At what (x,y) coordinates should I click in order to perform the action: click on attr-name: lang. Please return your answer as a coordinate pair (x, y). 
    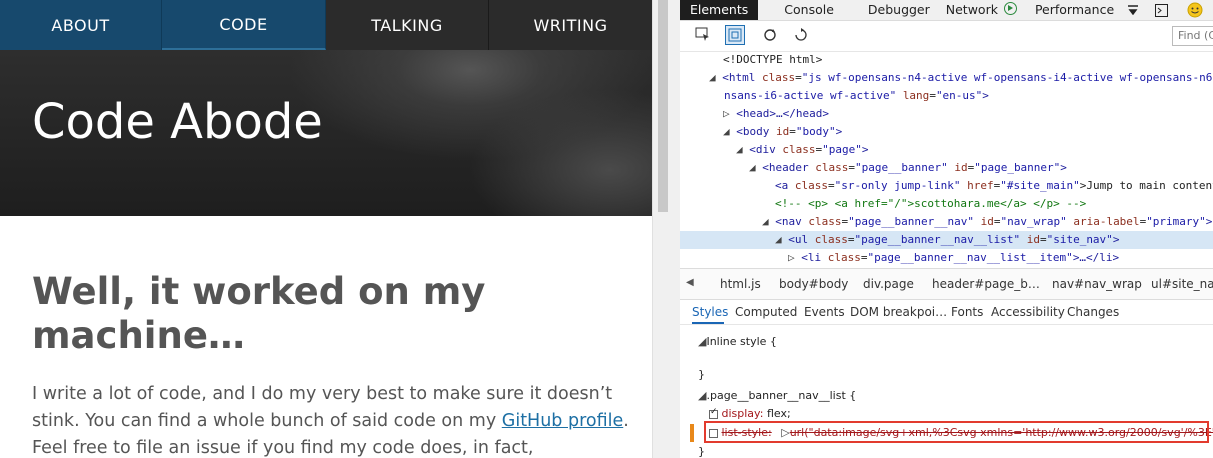
    Looking at the image, I should click on (916, 95).